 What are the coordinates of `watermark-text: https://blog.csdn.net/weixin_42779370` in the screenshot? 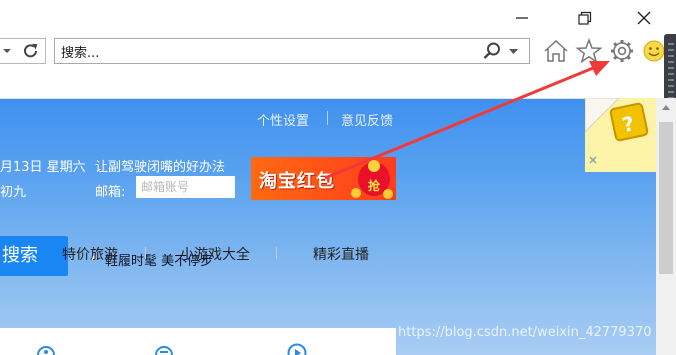 It's located at (525, 332).